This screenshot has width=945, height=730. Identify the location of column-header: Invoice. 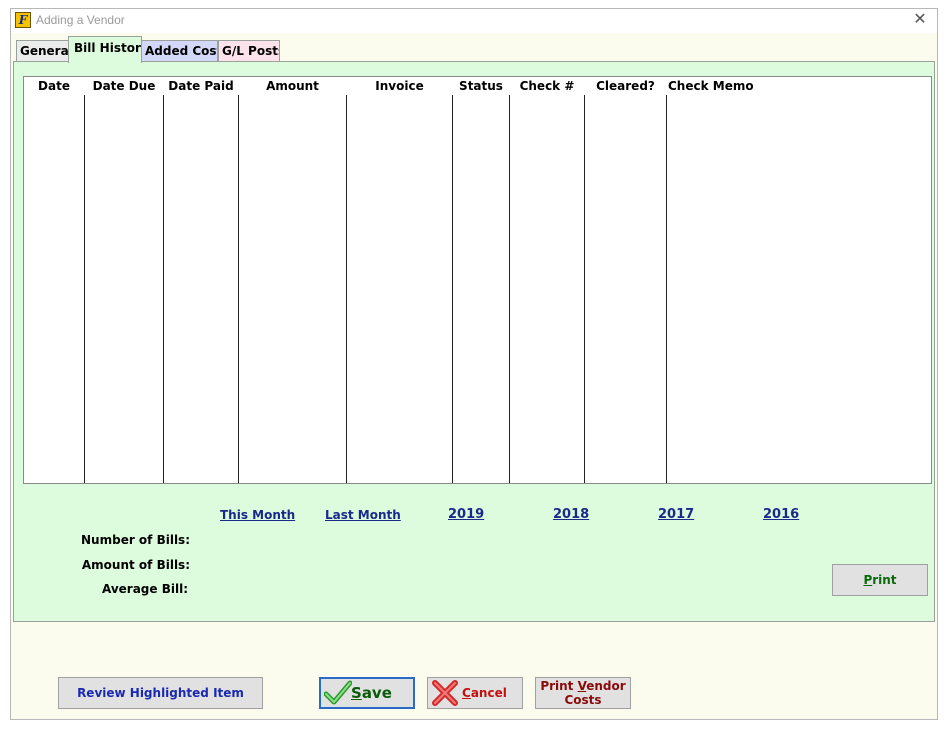
(399, 86).